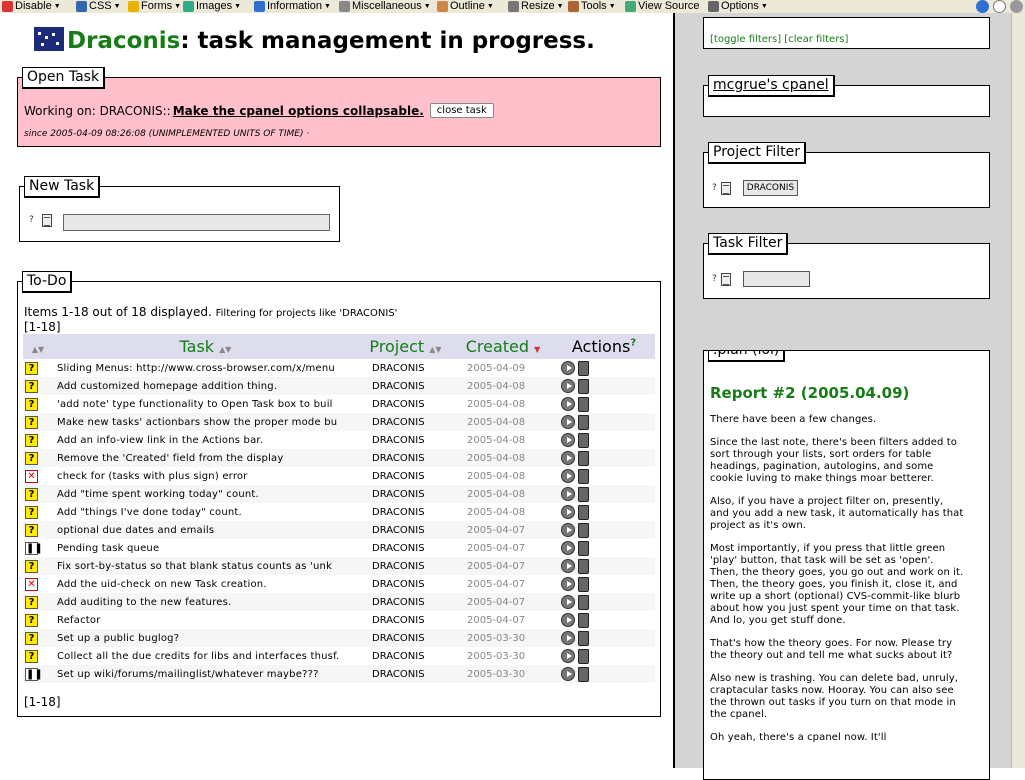 This screenshot has height=780, width=1025. Describe the element at coordinates (212, 6) in the screenshot. I see `toolbar-menu-images: Images ▼` at that location.